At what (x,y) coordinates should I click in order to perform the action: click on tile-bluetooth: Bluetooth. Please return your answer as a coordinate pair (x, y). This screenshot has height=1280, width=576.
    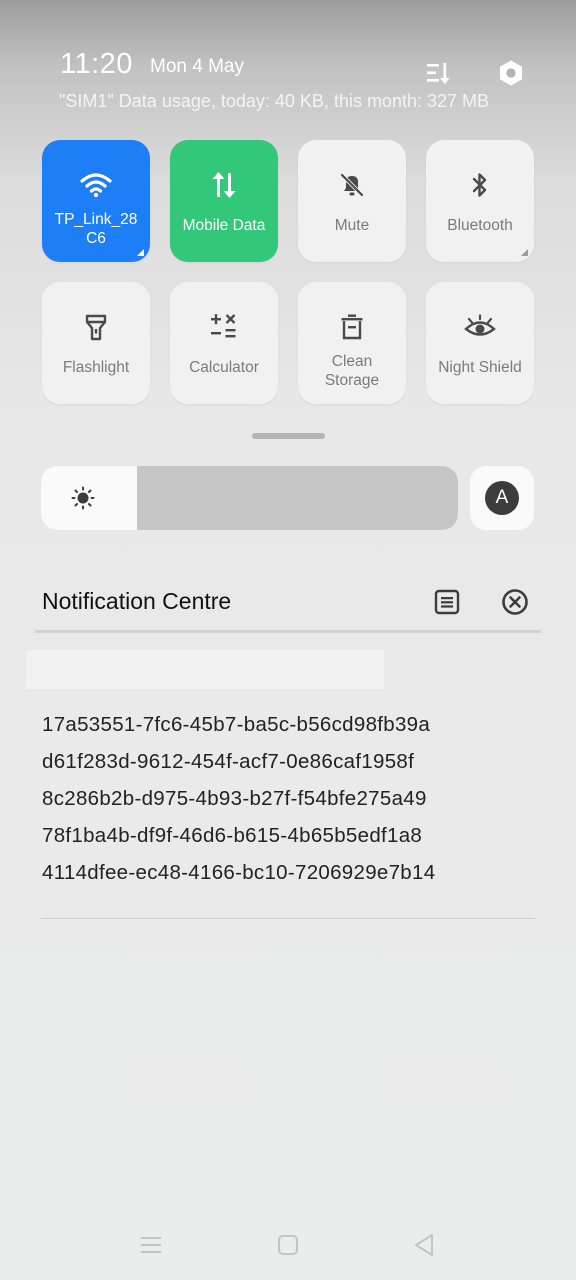
    Looking at the image, I should click on (480, 201).